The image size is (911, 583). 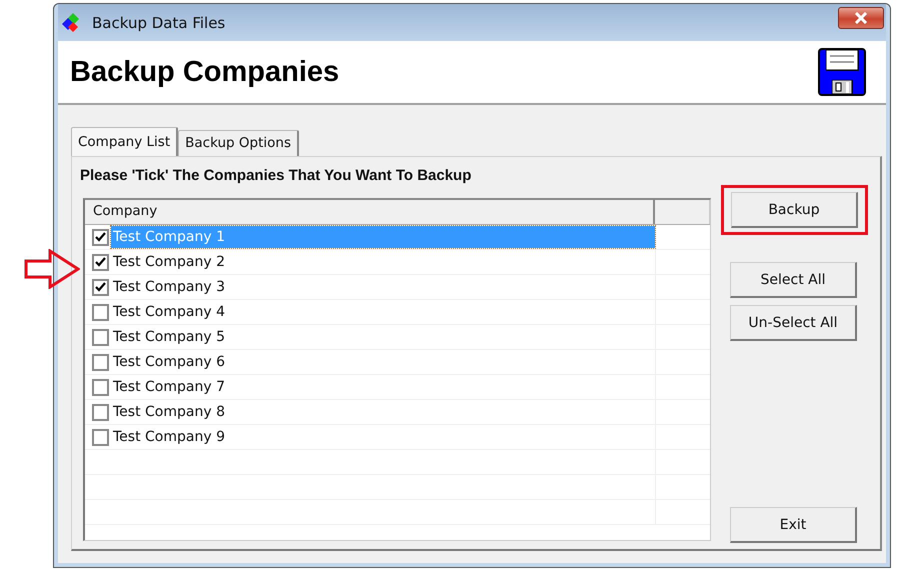 I want to click on company-name: Test Company 4, so click(x=169, y=312).